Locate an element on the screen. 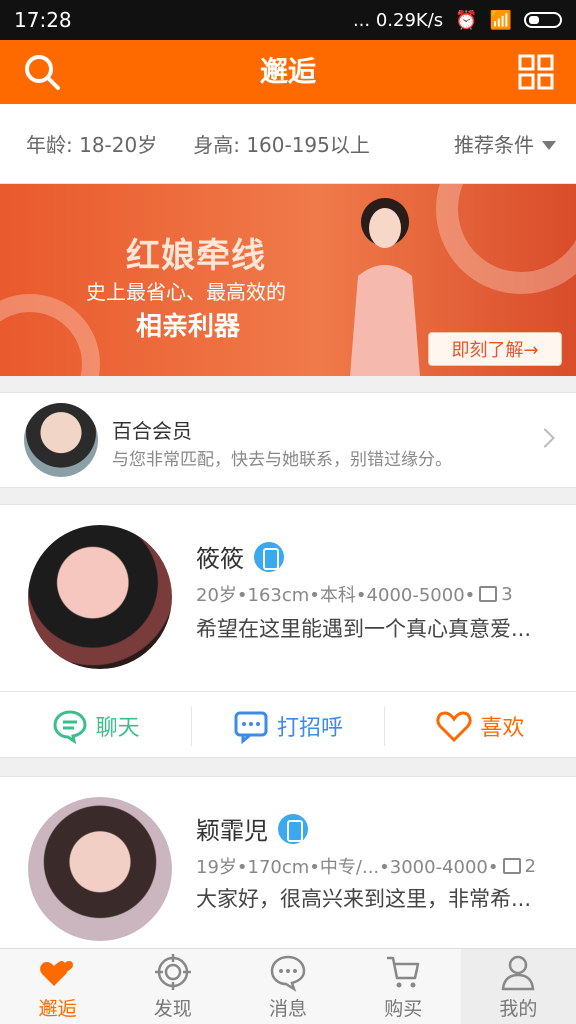  tab-messages: 消息 is located at coordinates (287, 986).